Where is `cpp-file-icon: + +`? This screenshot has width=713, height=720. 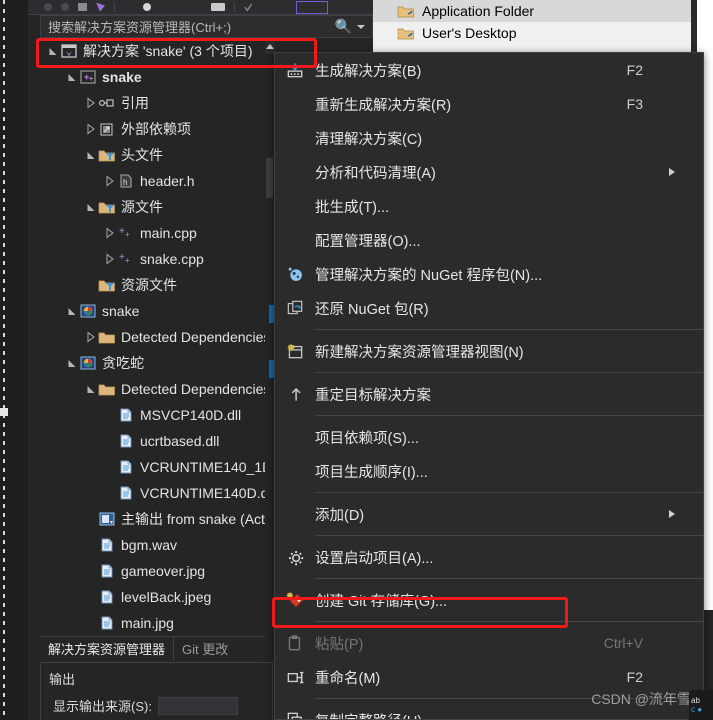
cpp-file-icon: + + is located at coordinates (126, 259).